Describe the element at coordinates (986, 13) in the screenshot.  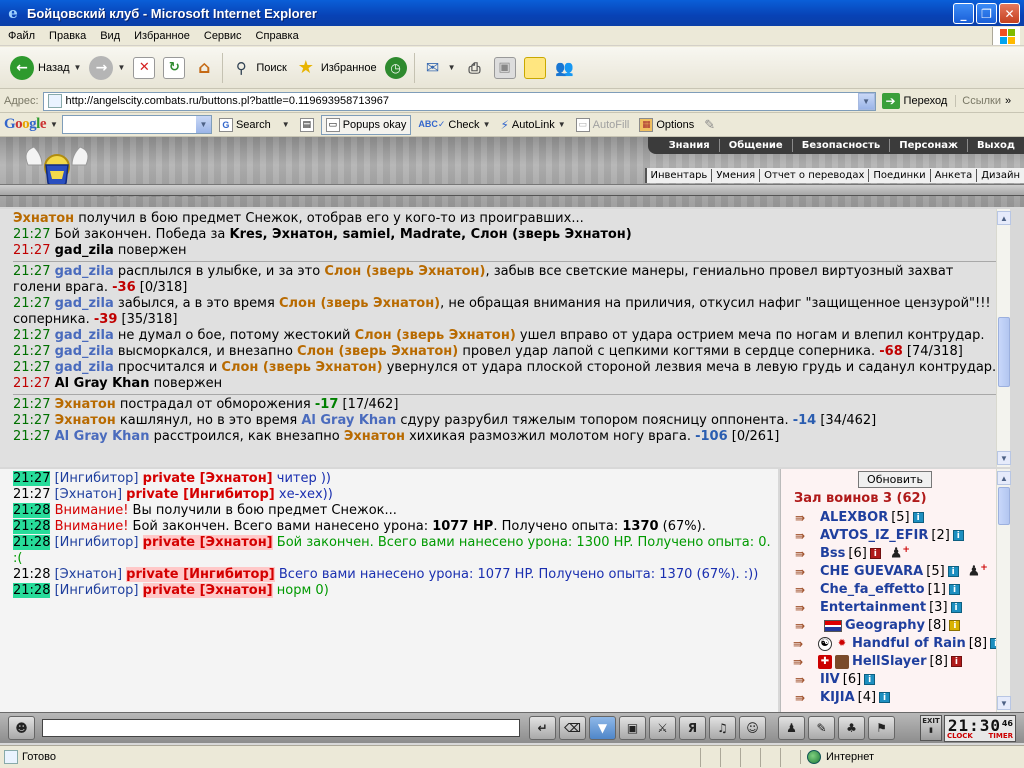
I see `maximize-button: ❐` at that location.